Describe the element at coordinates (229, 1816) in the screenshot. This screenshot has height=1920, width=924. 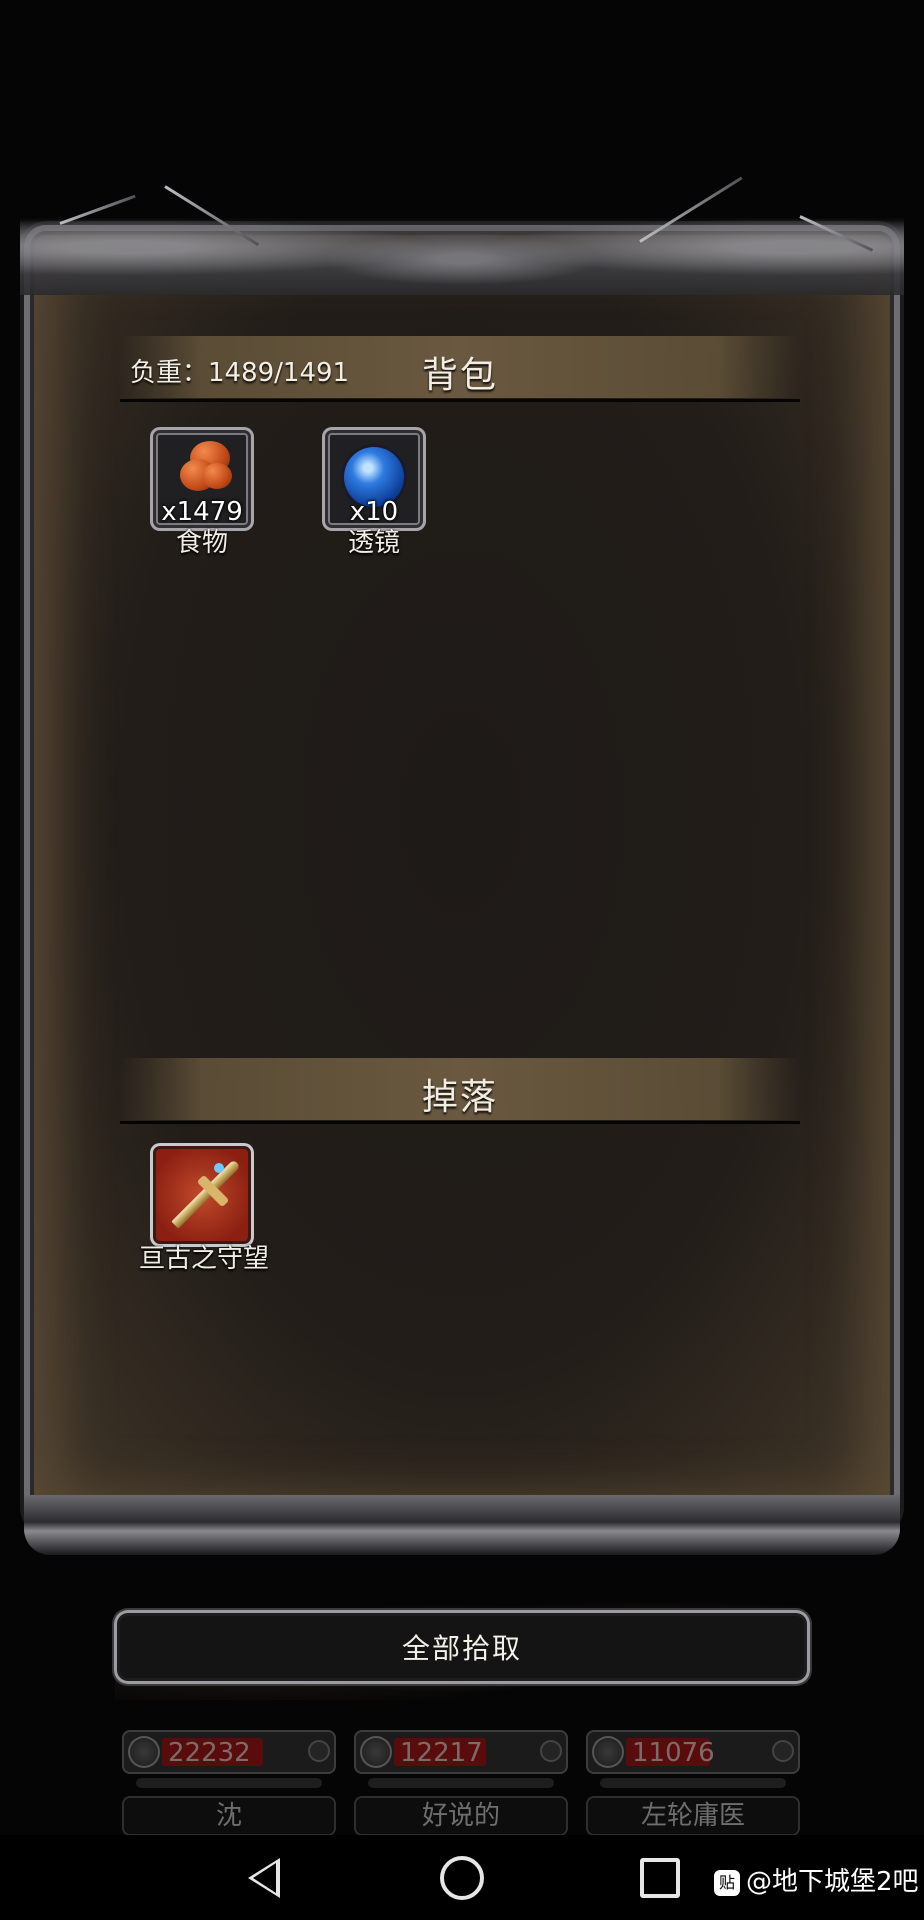
I see `member-name: 沈` at that location.